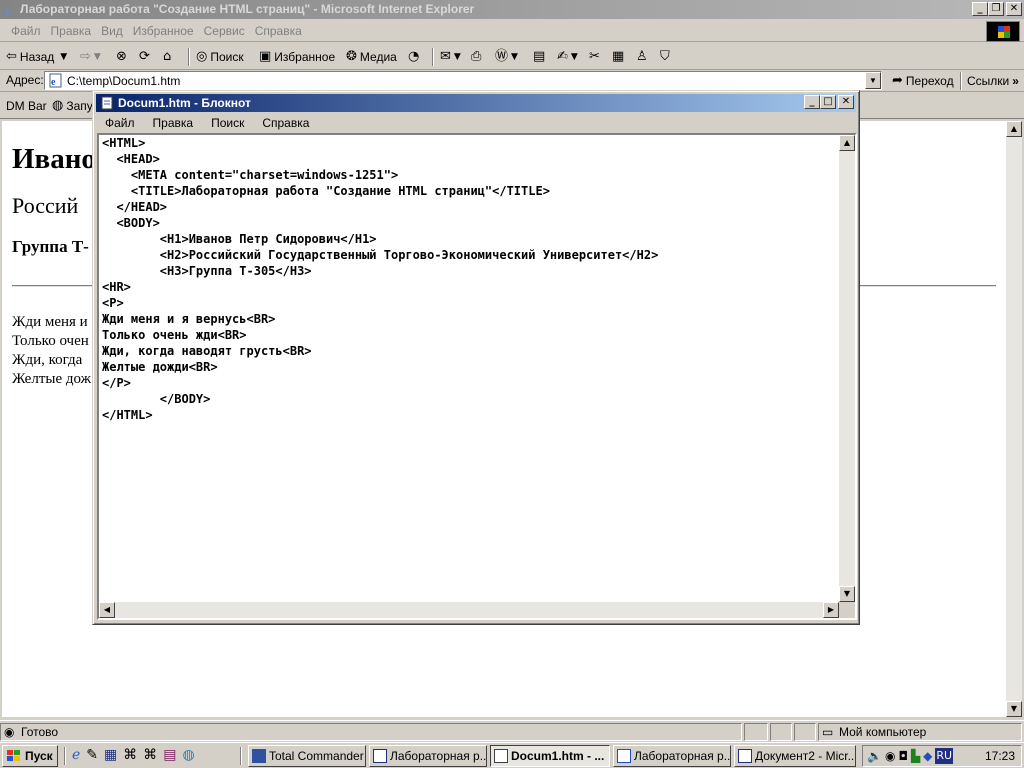  I want to click on notepad-icon, so click(107, 103).